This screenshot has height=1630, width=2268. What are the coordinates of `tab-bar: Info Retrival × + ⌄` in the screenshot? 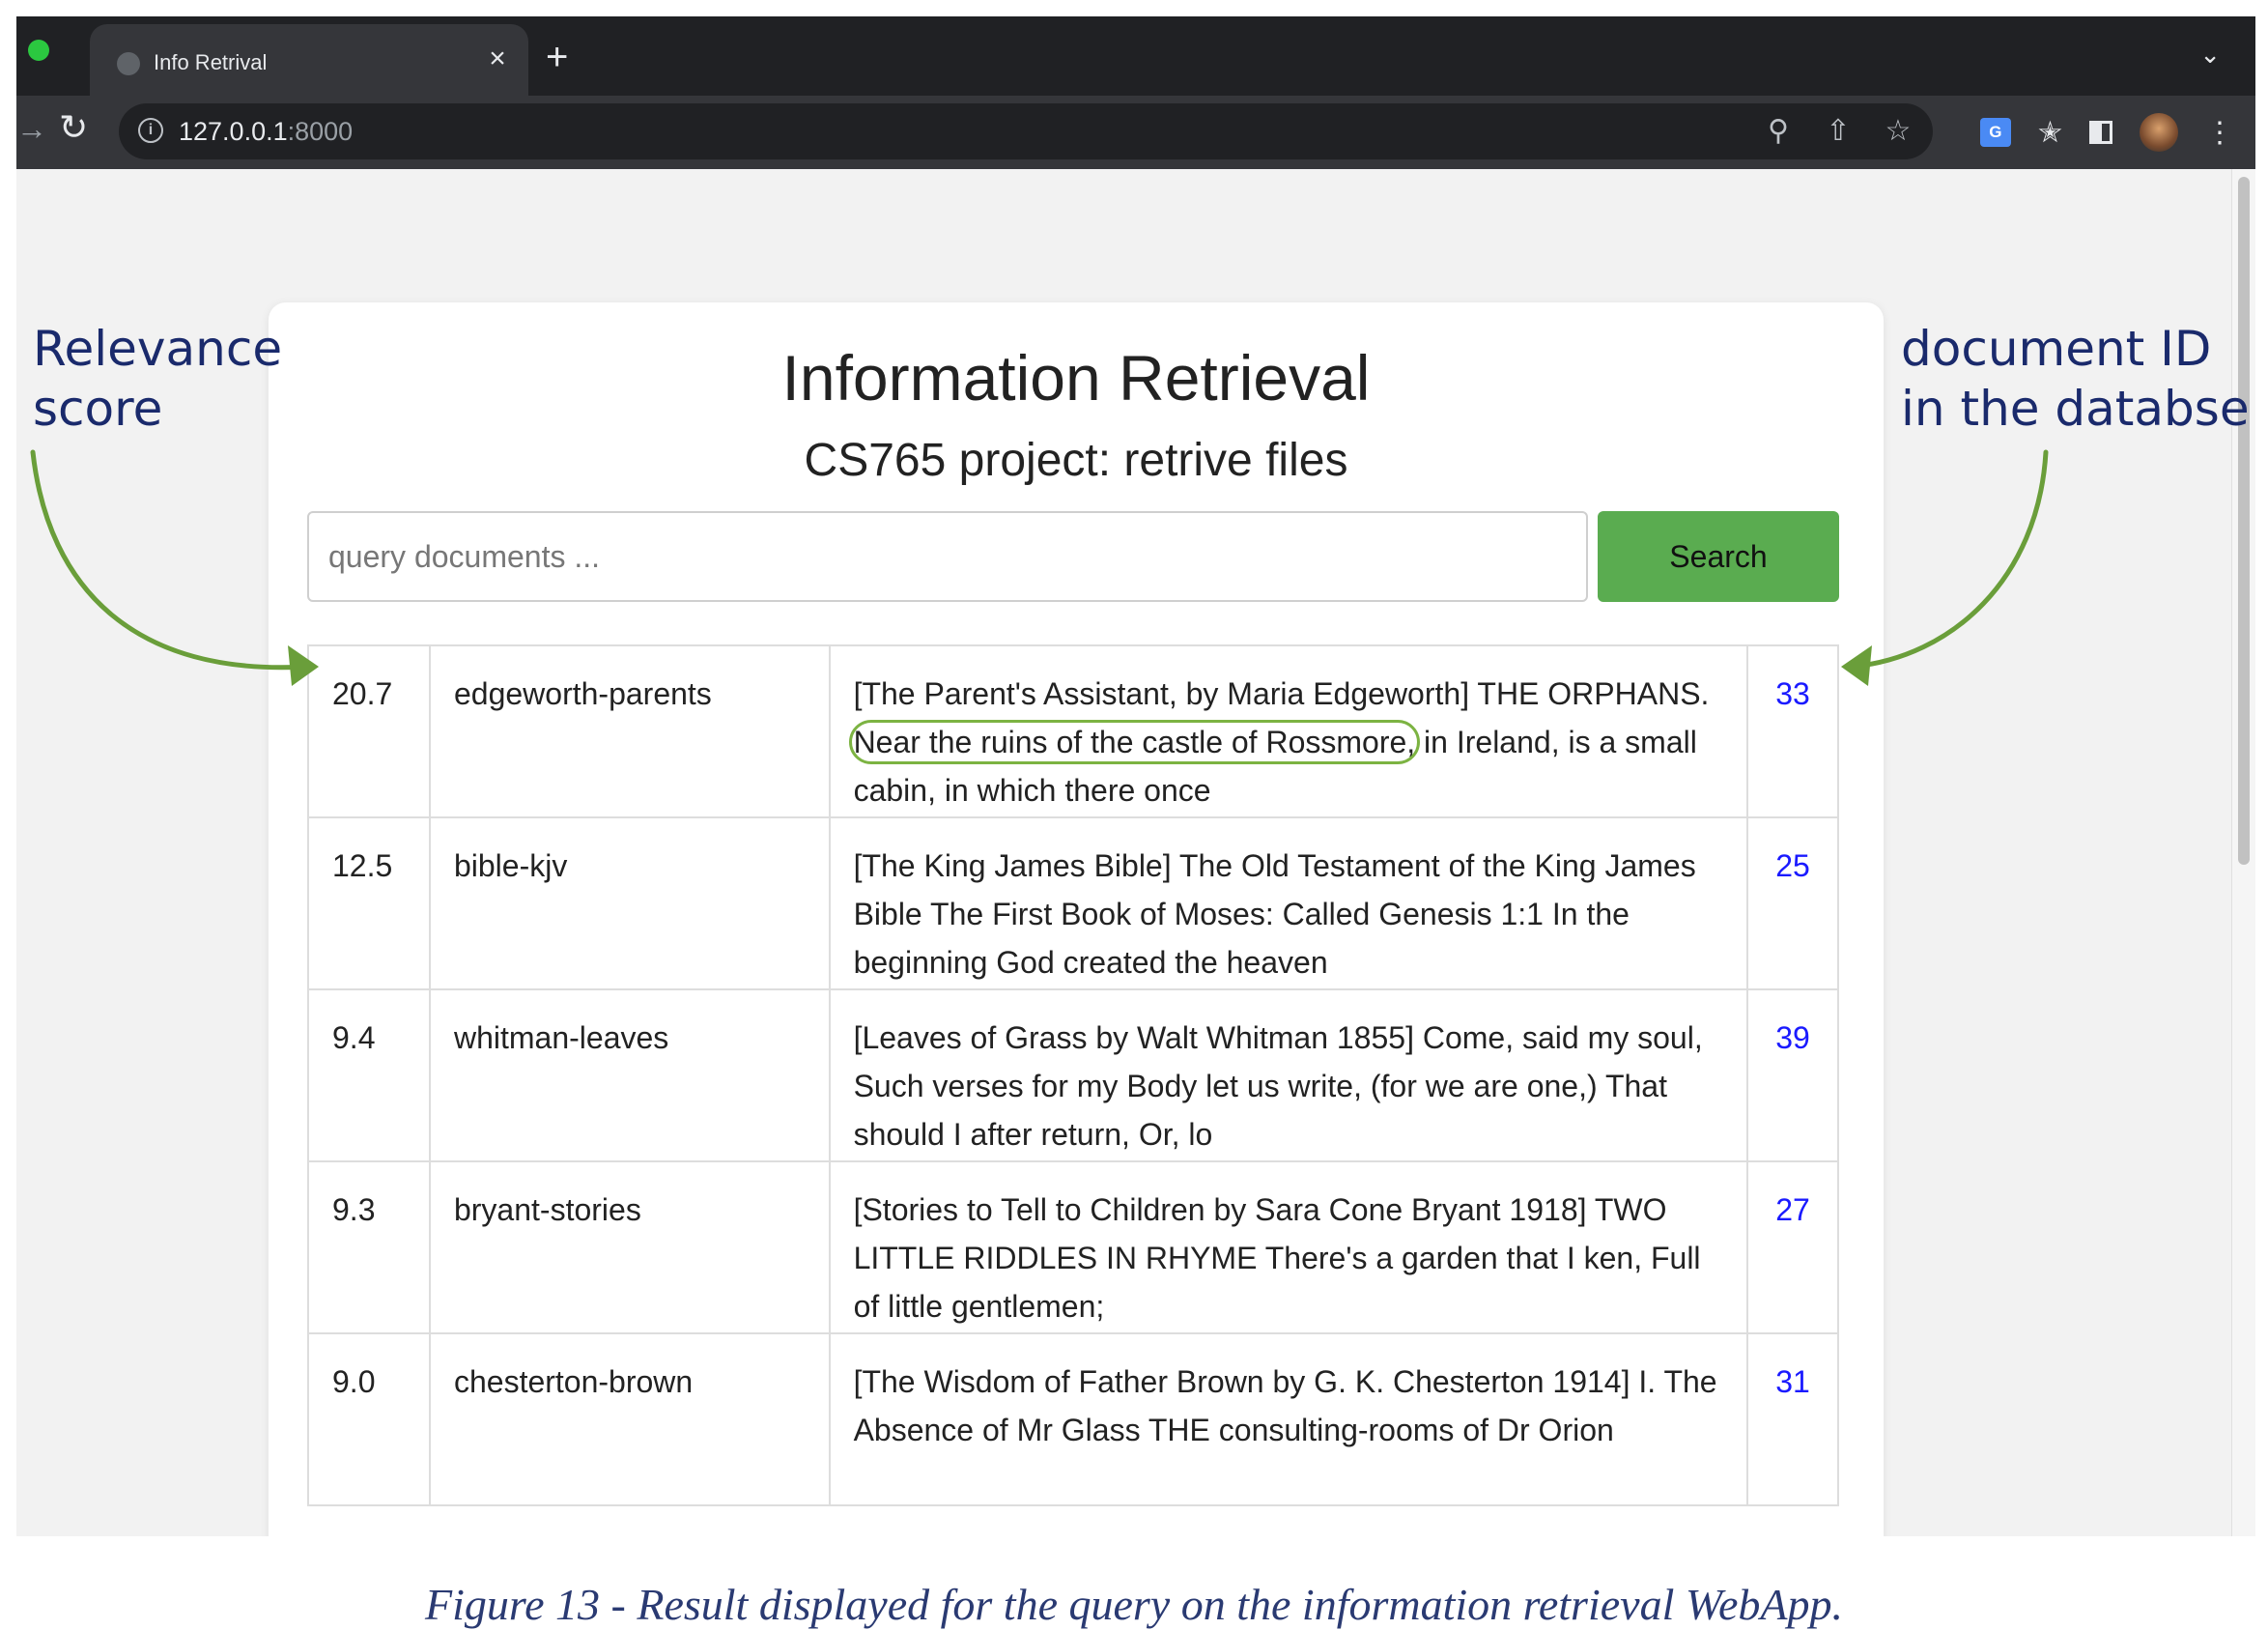 It's located at (1135, 56).